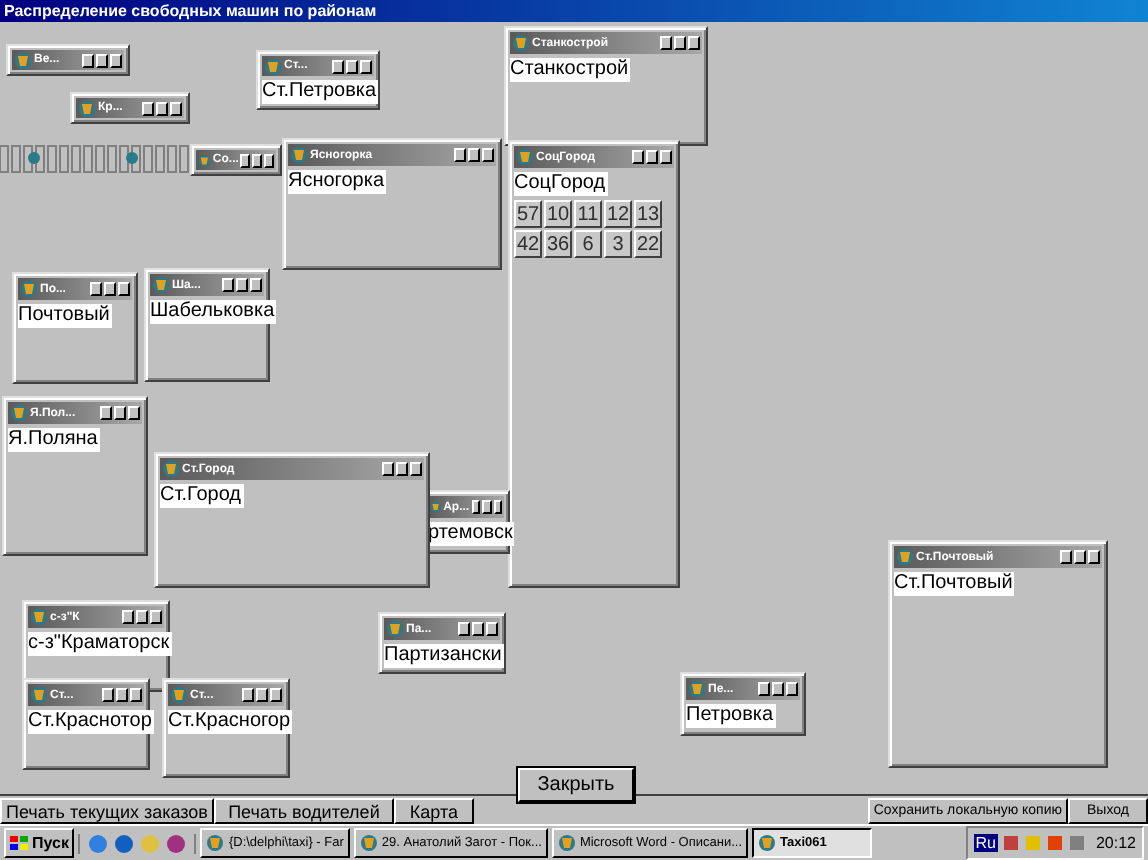 The image size is (1148, 860). What do you see at coordinates (320, 92) in the screenshot?
I see `district-label: Ст.Петровка` at bounding box center [320, 92].